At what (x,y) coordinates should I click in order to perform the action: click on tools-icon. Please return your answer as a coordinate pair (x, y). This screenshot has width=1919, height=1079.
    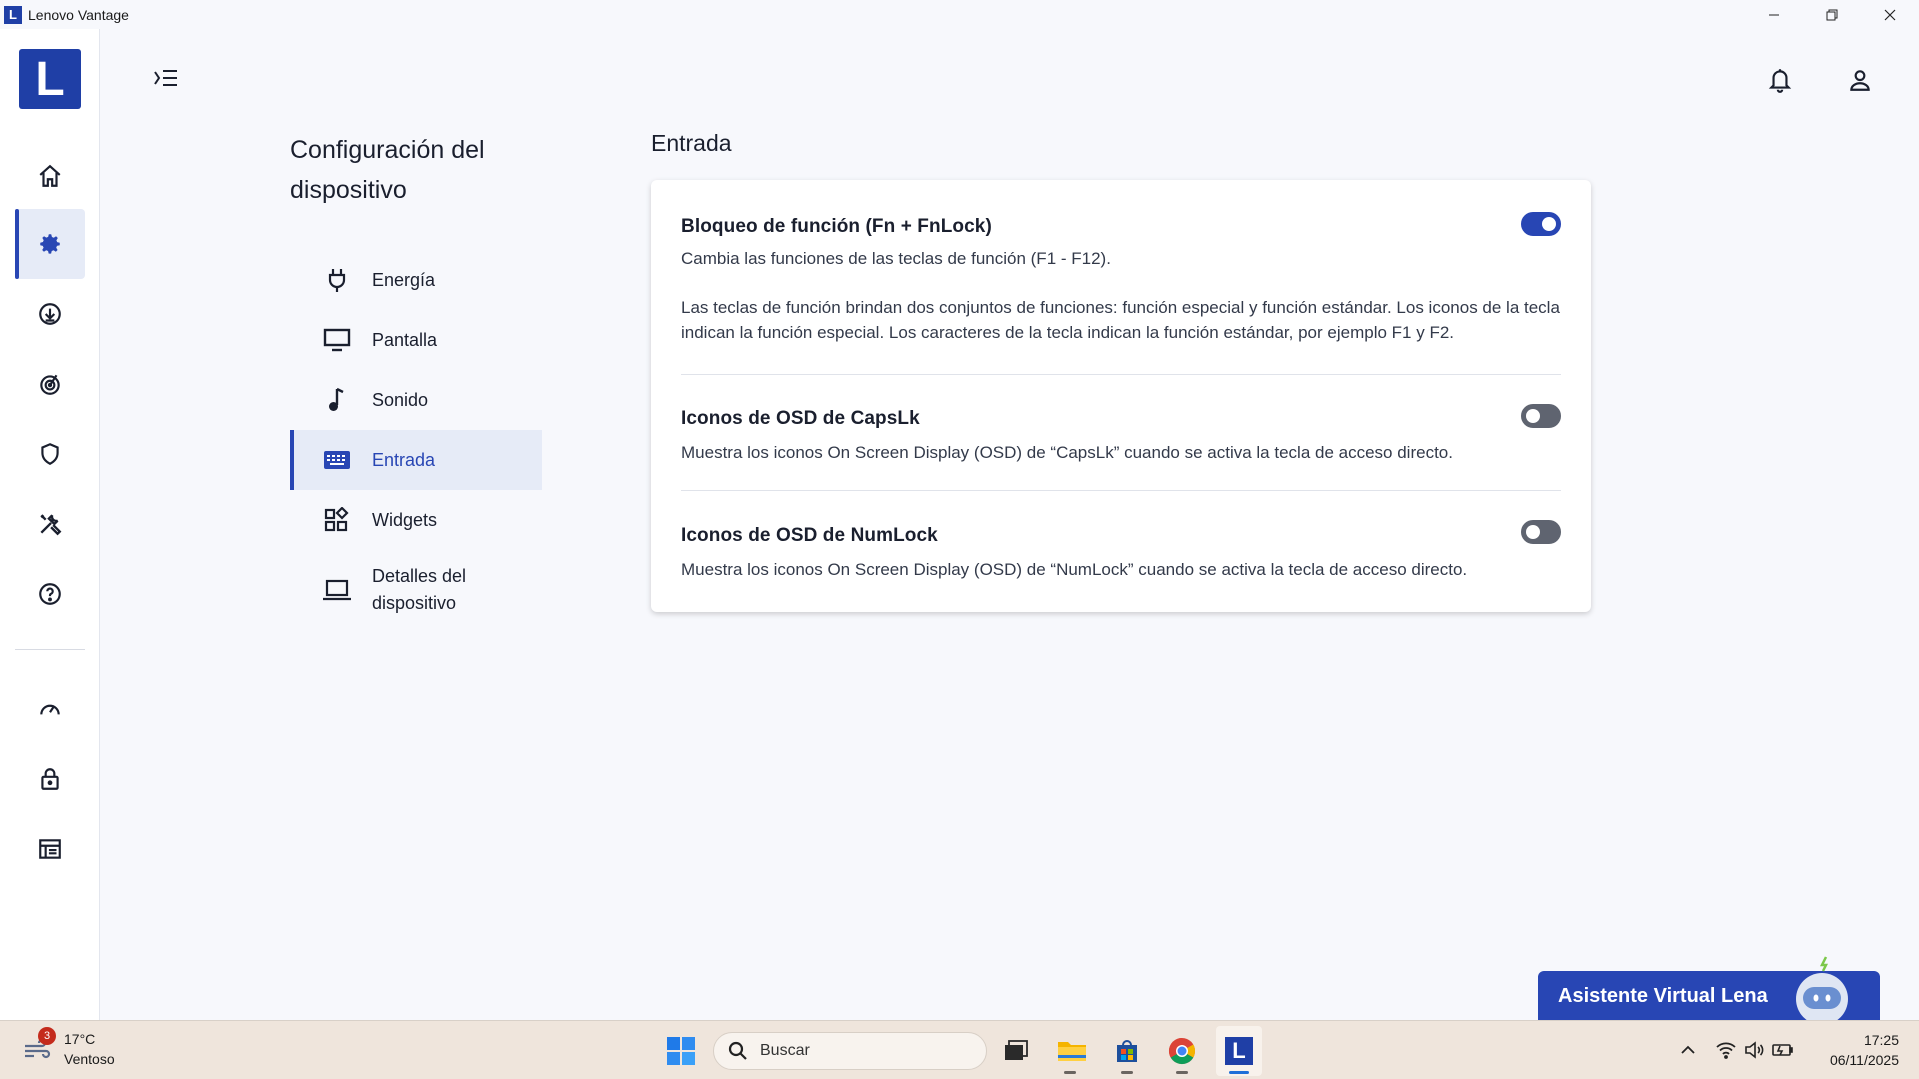
    Looking at the image, I should click on (51, 525).